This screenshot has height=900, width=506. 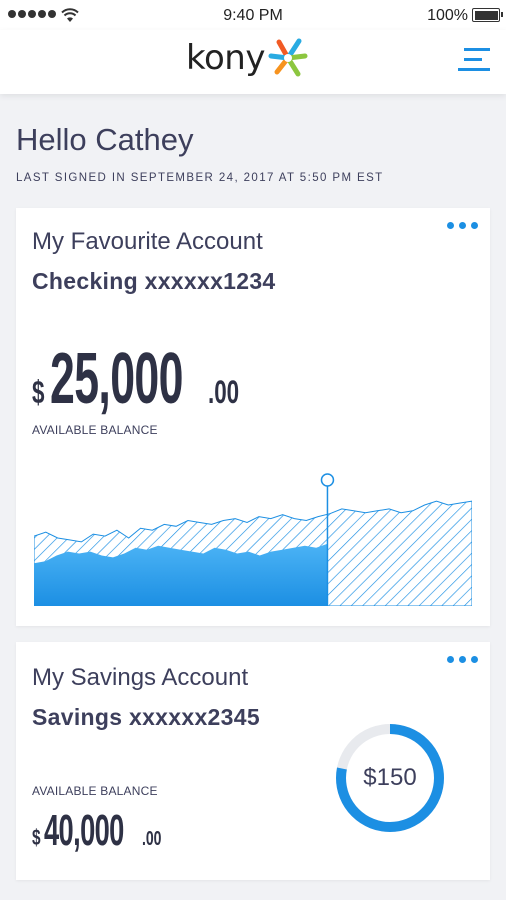 What do you see at coordinates (225, 58) in the screenshot?
I see `logo-text: kony` at bounding box center [225, 58].